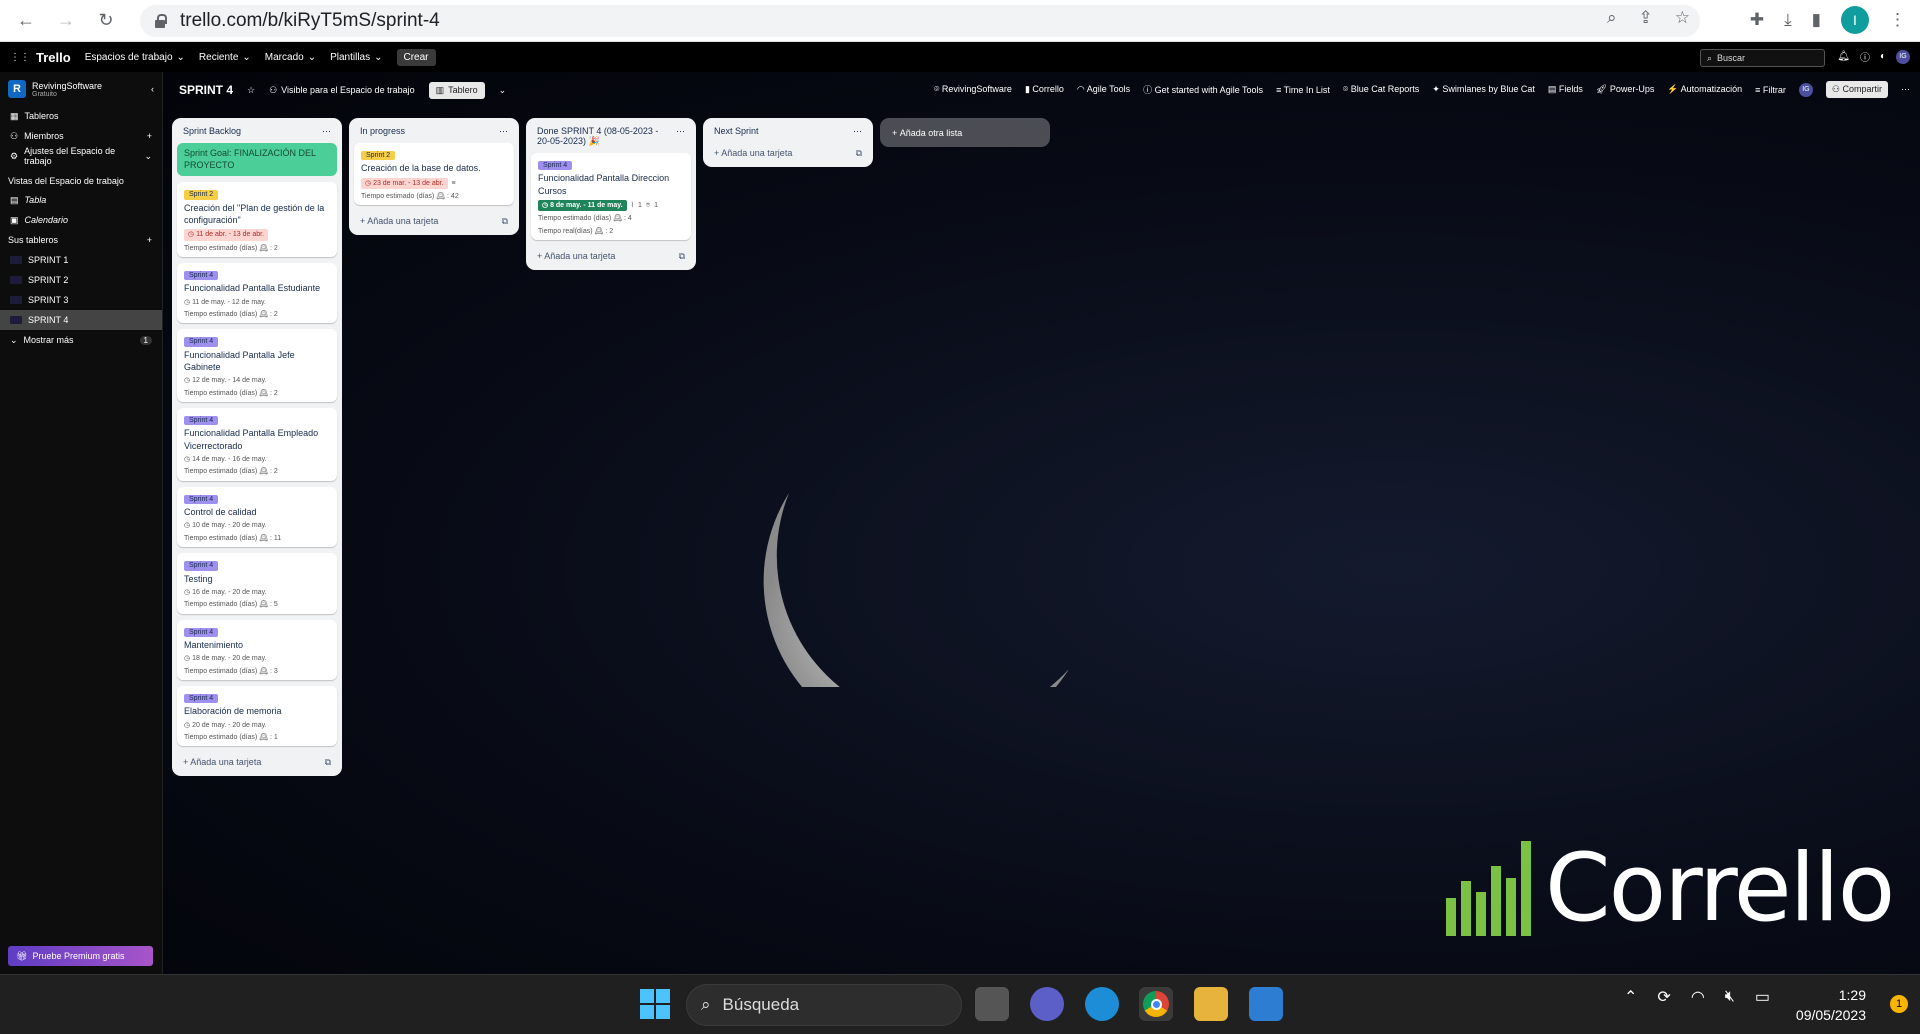 The height and width of the screenshot is (1034, 1920). What do you see at coordinates (212, 131) in the screenshot?
I see `list-title: Sprint Backlog` at bounding box center [212, 131].